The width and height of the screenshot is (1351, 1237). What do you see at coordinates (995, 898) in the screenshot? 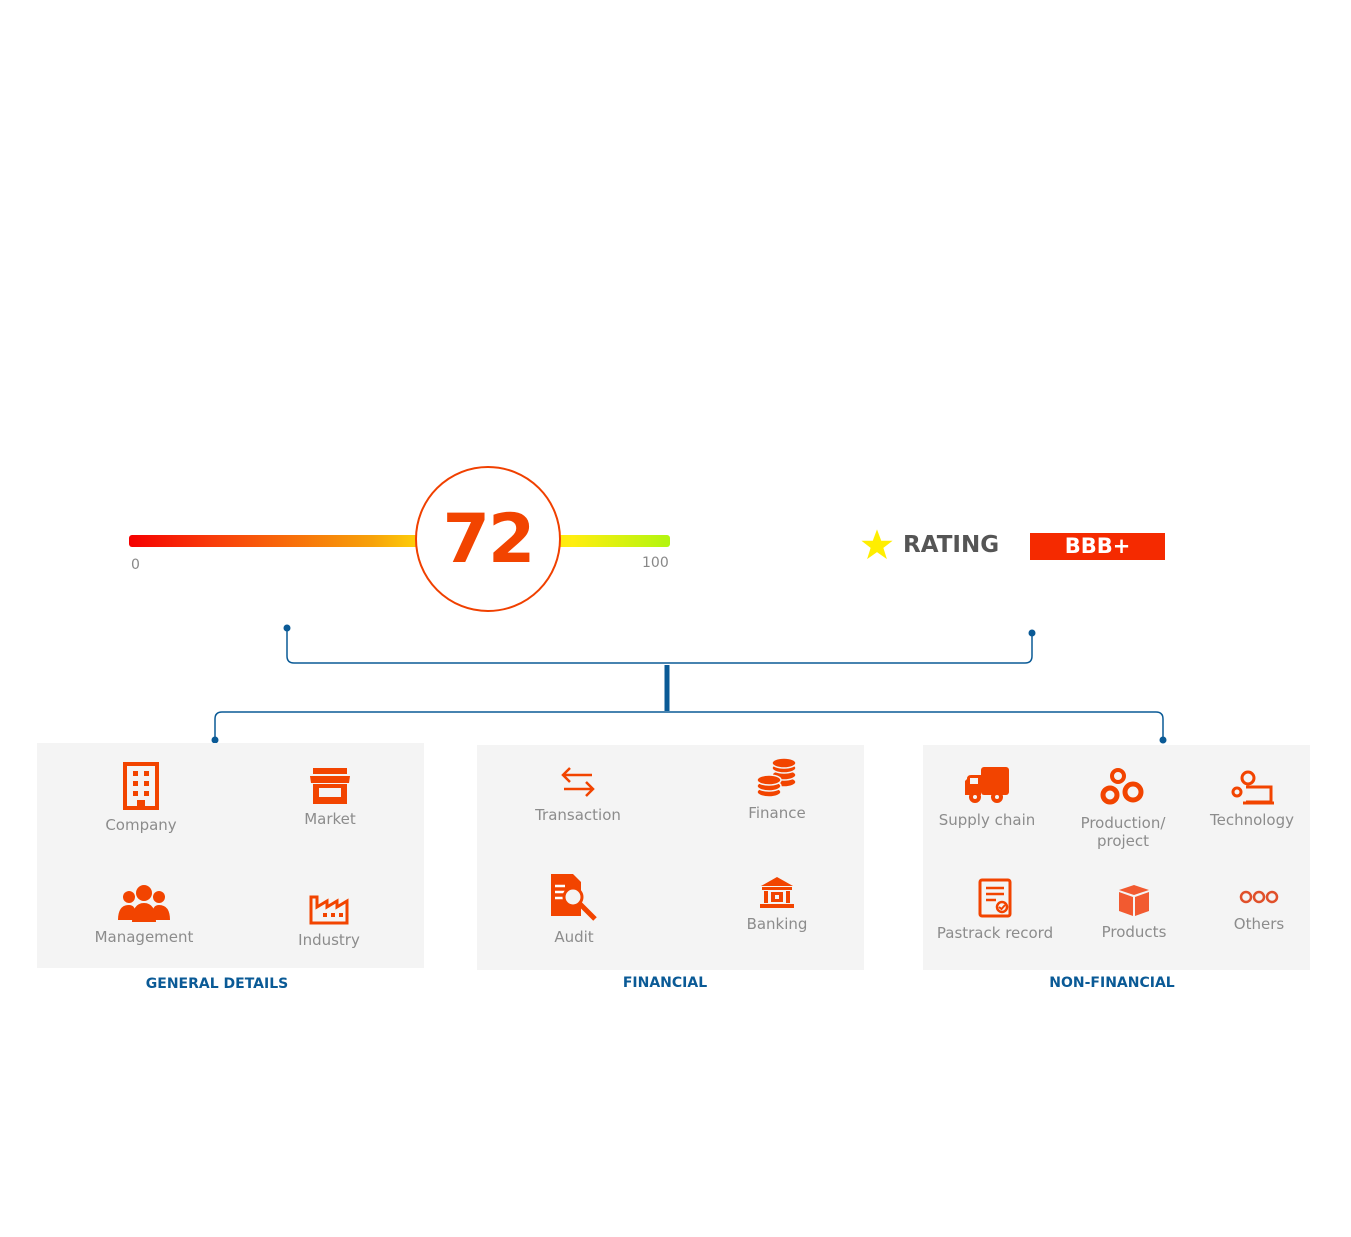
I see `checked-document-icon` at bounding box center [995, 898].